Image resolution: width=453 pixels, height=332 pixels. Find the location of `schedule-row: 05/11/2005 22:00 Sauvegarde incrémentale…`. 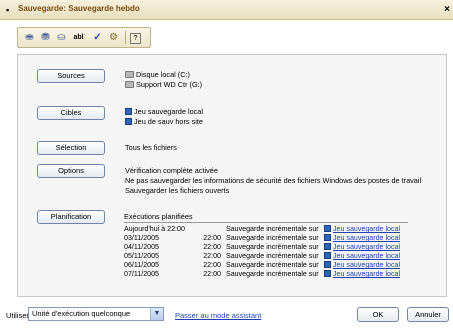

schedule-row: 05/11/2005 22:00 Sauvegarde incrémentale… is located at coordinates (262, 256).